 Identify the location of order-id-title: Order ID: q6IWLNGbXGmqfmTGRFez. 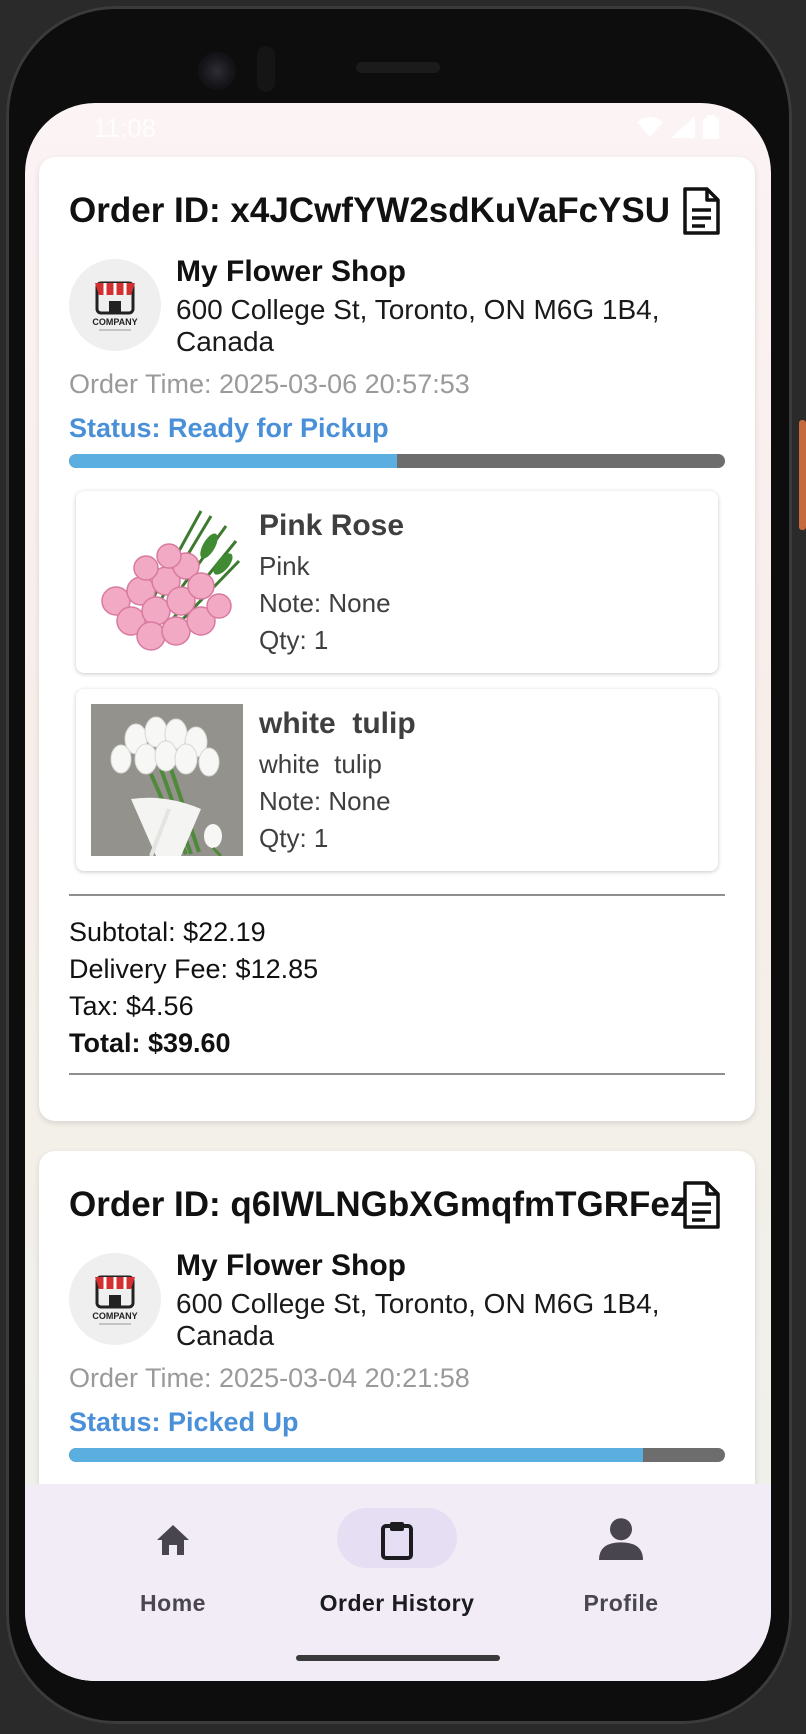
(378, 1204).